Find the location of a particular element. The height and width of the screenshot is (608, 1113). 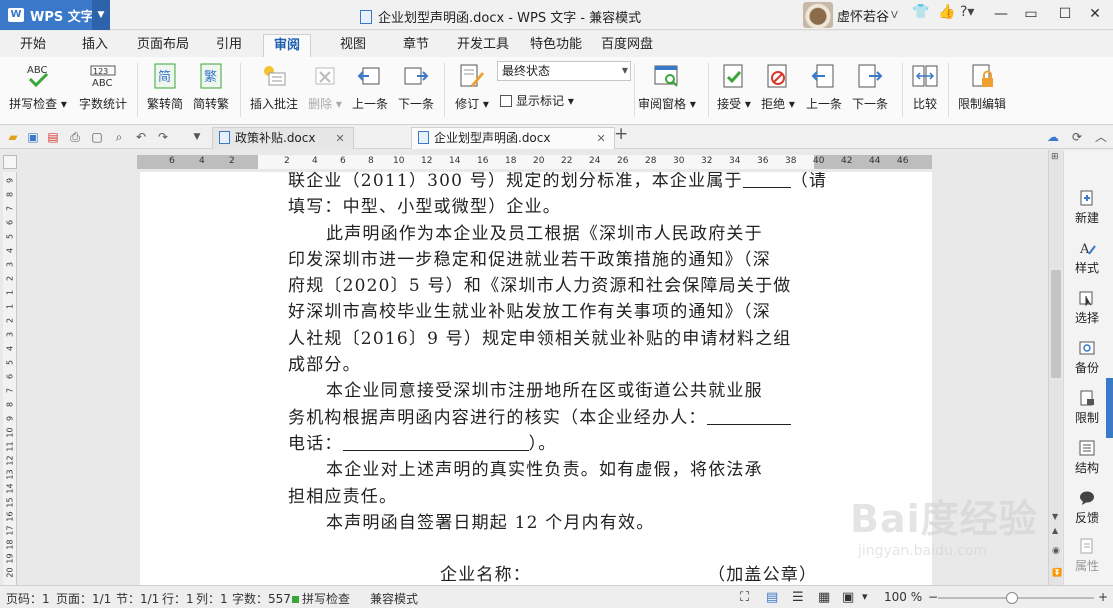

side-structure-button: 结构 is located at coordinates (1087, 458).